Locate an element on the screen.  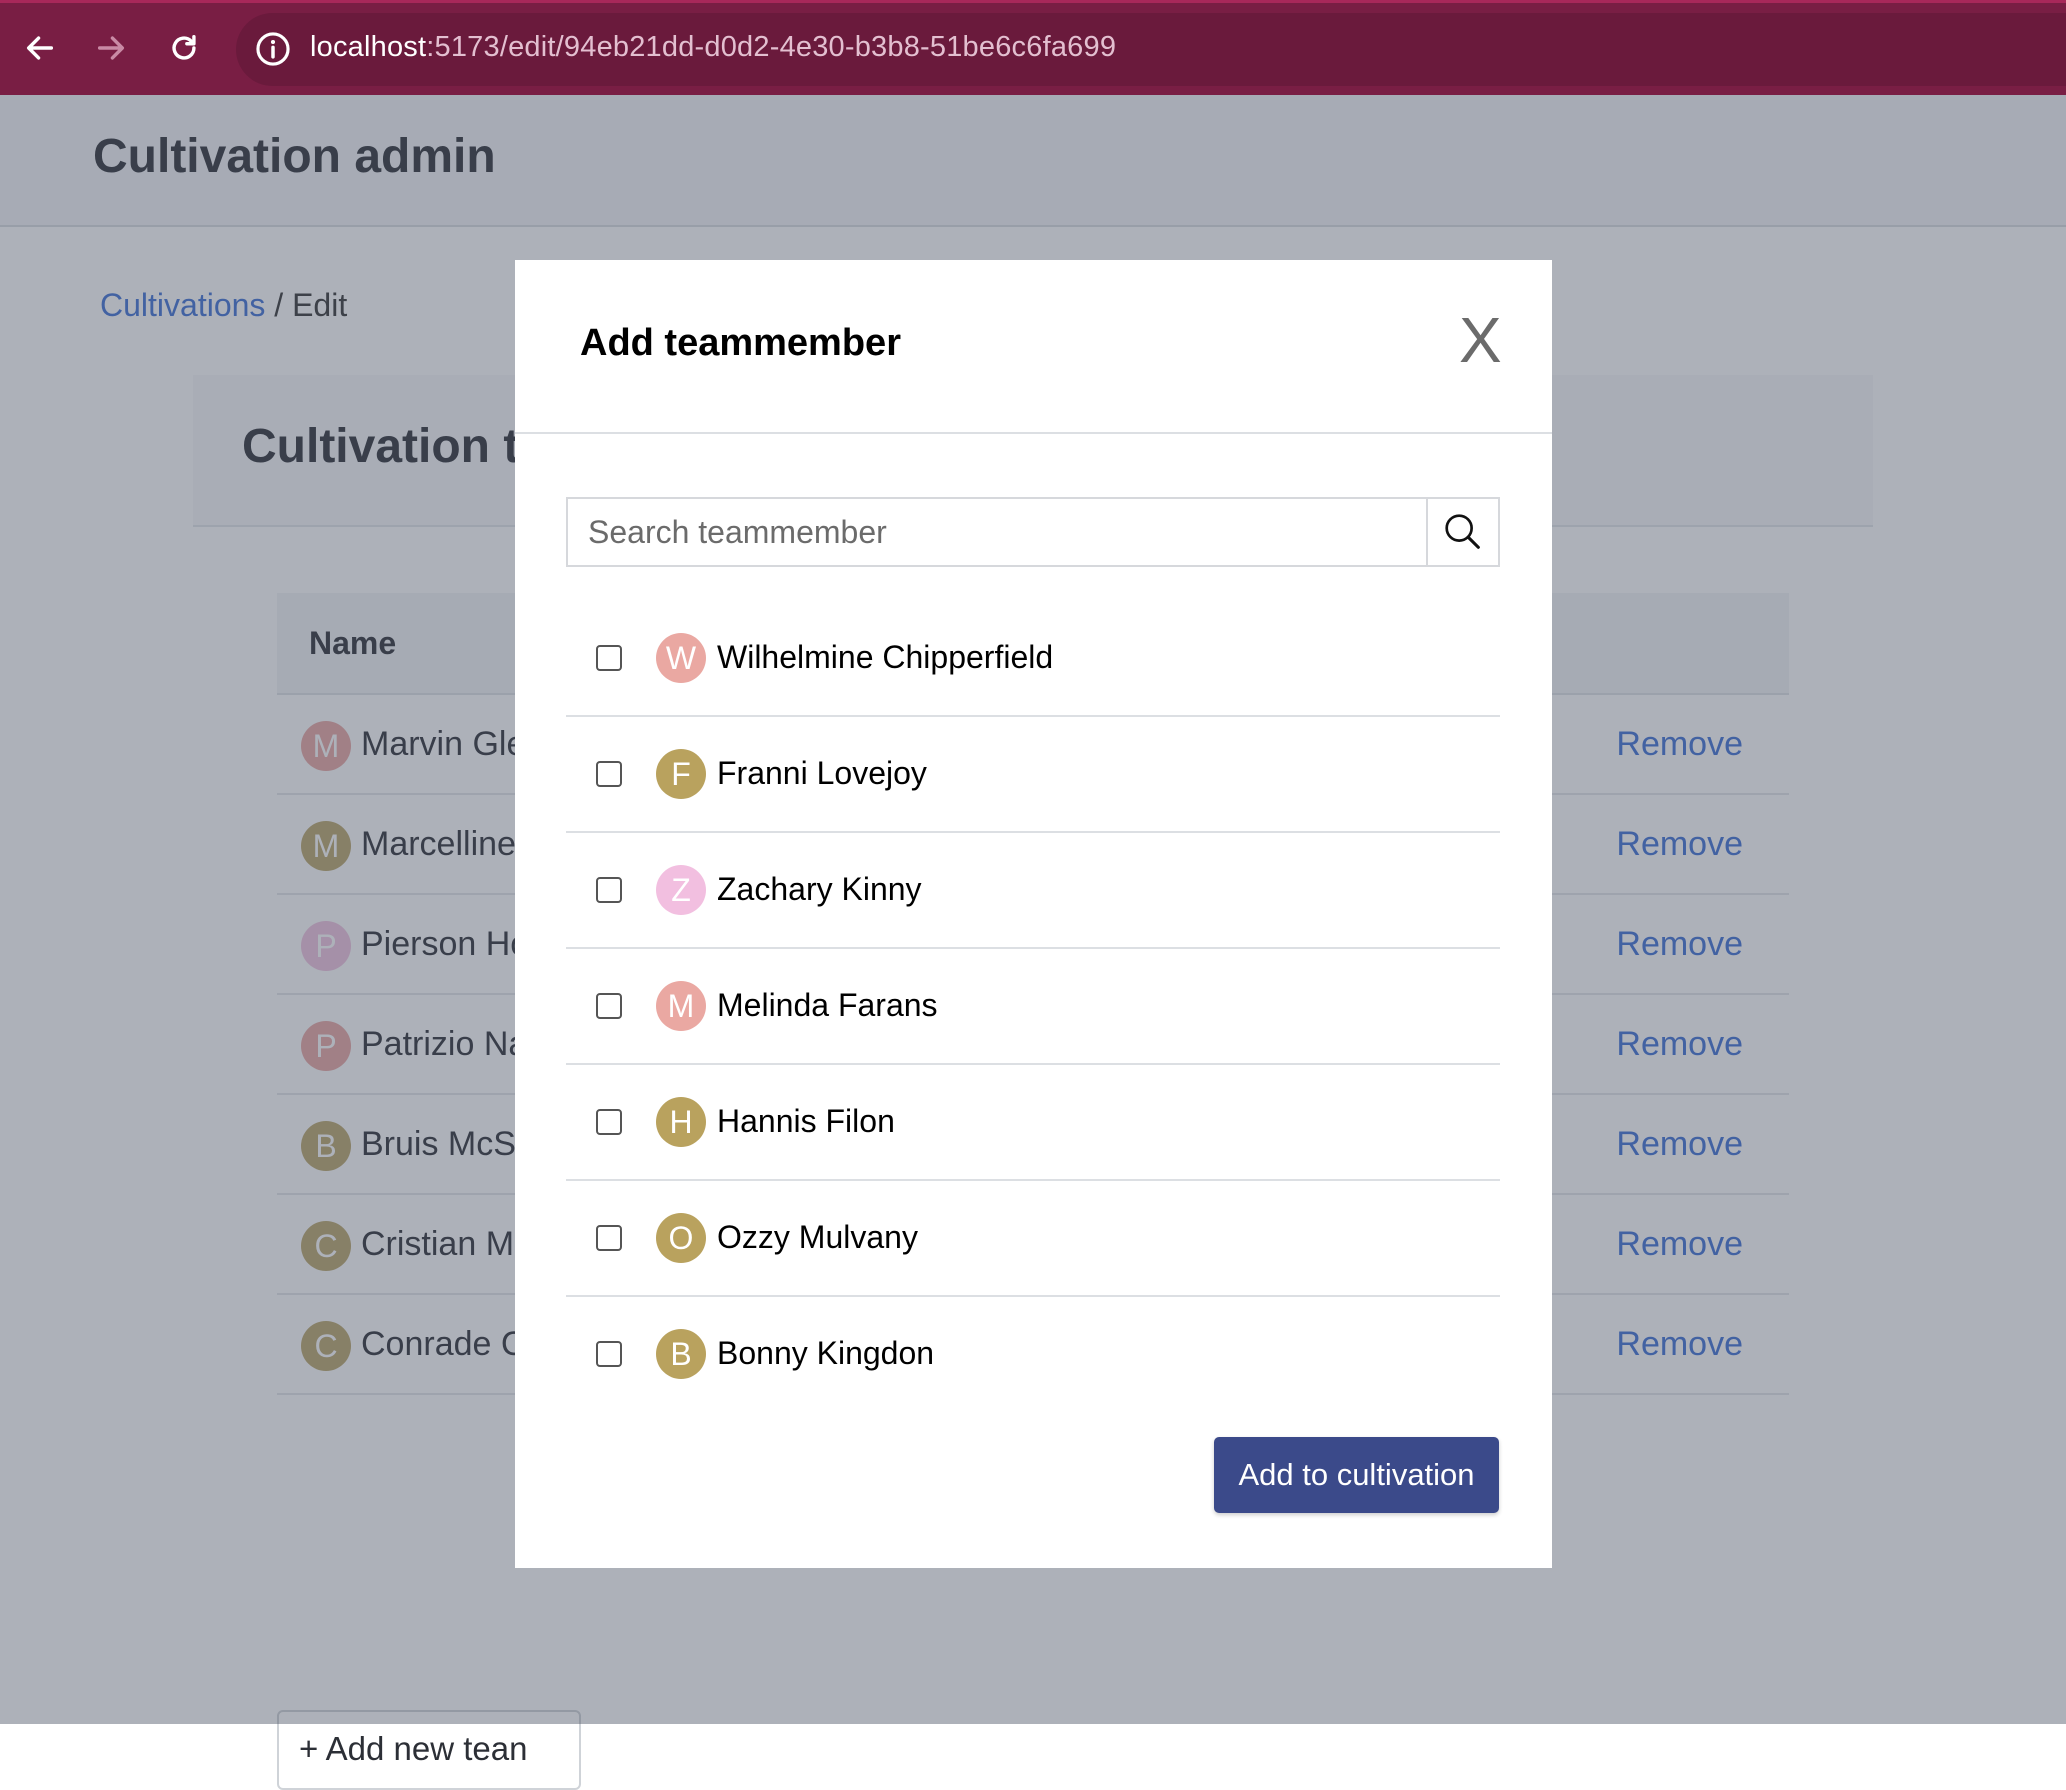
list-item: Z Zachary Kinny is located at coordinates (1033, 891).